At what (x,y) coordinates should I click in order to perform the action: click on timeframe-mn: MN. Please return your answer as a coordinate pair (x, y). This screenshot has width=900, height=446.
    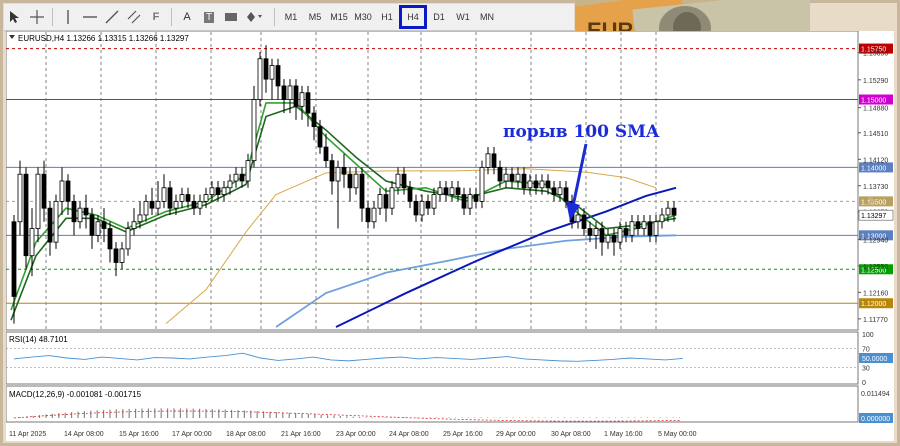
    Looking at the image, I should click on (487, 17).